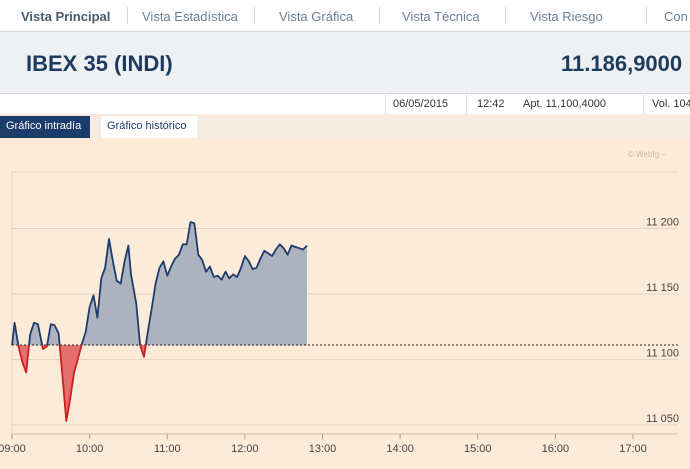 This screenshot has height=469, width=690. Describe the element at coordinates (662, 288) in the screenshot. I see `y-tick-label: 11 150` at that location.